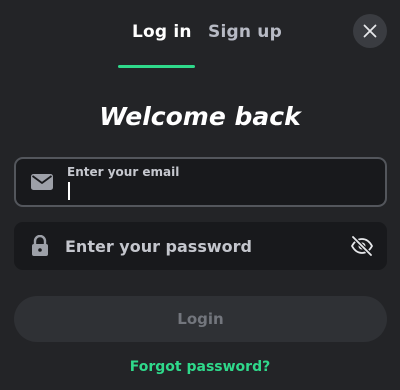  What do you see at coordinates (42, 182) in the screenshot?
I see `envelope-icon` at bounding box center [42, 182].